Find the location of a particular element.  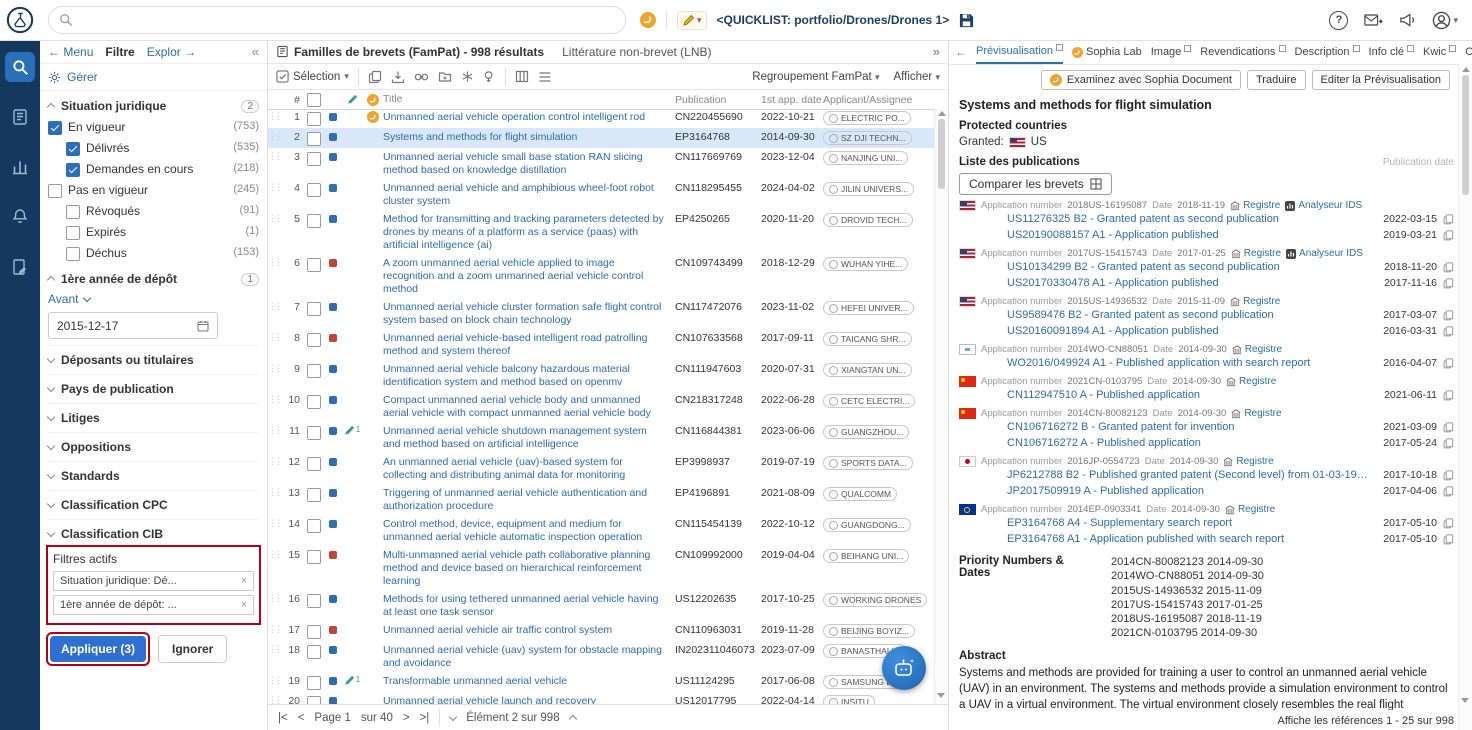

grouping-menu: Regroupement FamPat ▾ is located at coordinates (815, 77).